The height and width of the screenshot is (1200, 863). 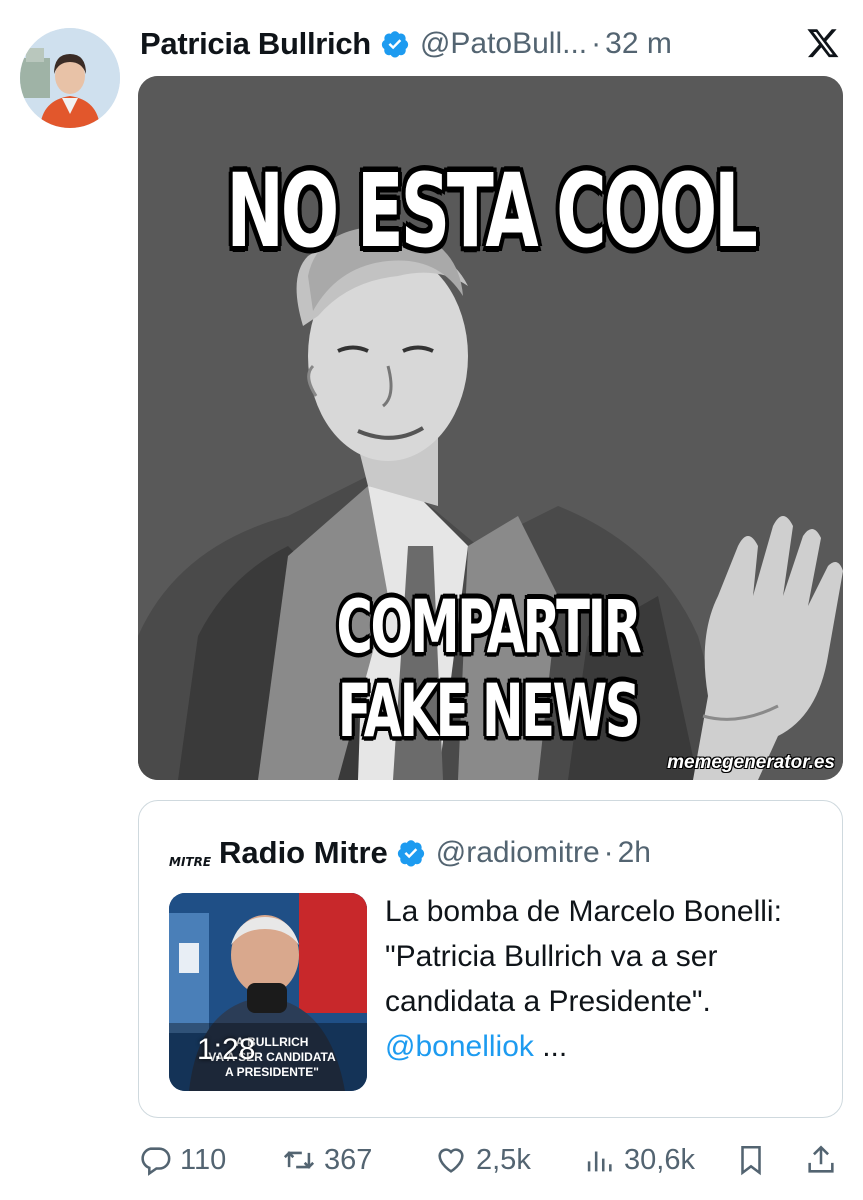 I want to click on author-name: Patricia Bullrich, so click(x=255, y=44).